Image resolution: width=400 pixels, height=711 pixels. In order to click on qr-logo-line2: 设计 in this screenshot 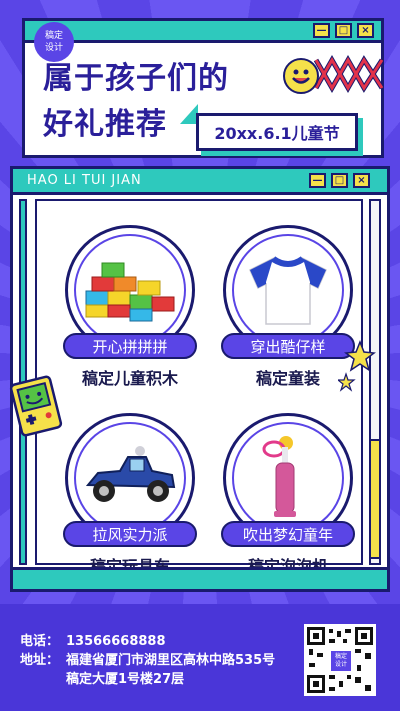, I will do `click(340, 664)`.